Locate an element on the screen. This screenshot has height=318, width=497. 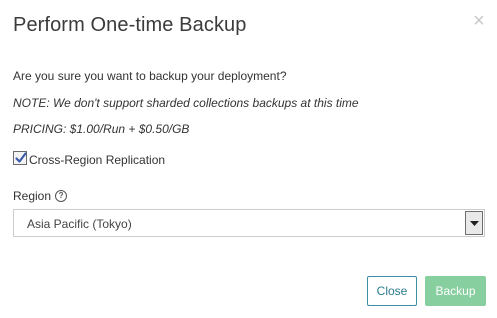
region-select: Asia Pacific (Tokyo) is located at coordinates (249, 223).